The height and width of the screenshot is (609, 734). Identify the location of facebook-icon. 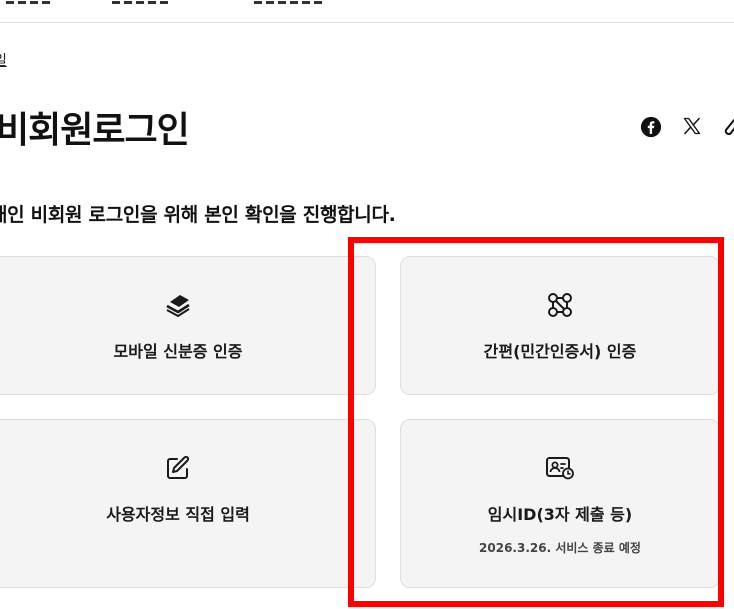
(651, 127).